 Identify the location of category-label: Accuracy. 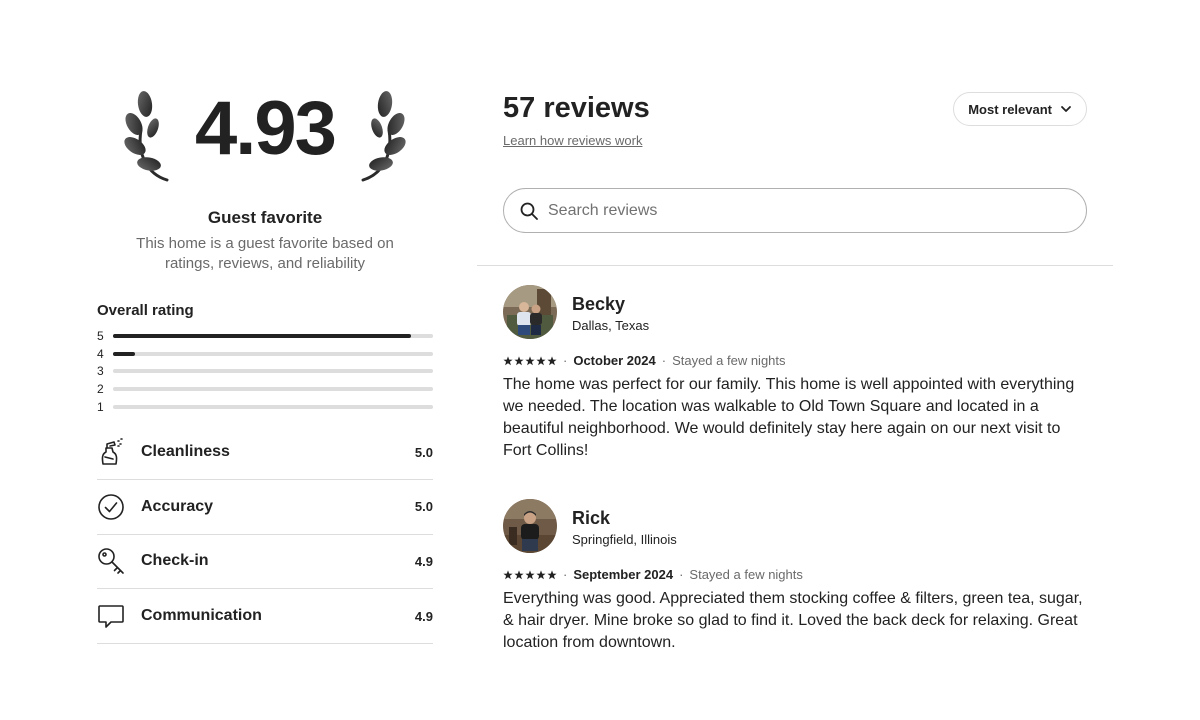
(177, 506).